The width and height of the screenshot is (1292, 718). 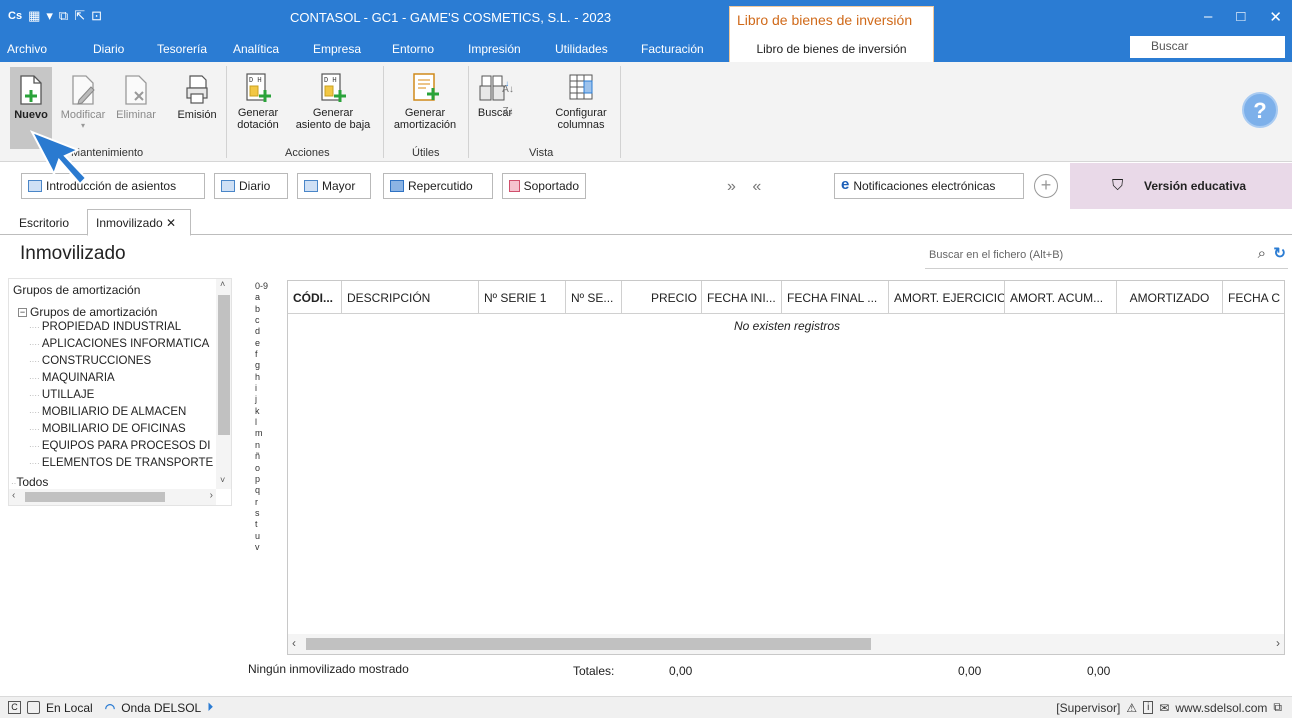 I want to click on modificar-button: Modificar ▾, so click(x=83, y=102).